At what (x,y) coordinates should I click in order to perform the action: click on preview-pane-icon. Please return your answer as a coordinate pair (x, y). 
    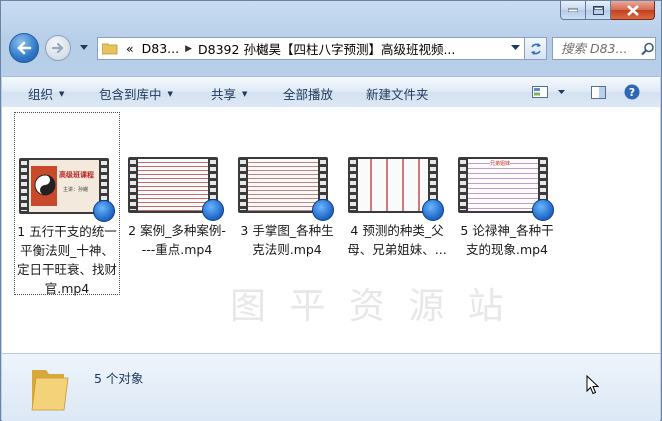
    Looking at the image, I should click on (598, 92).